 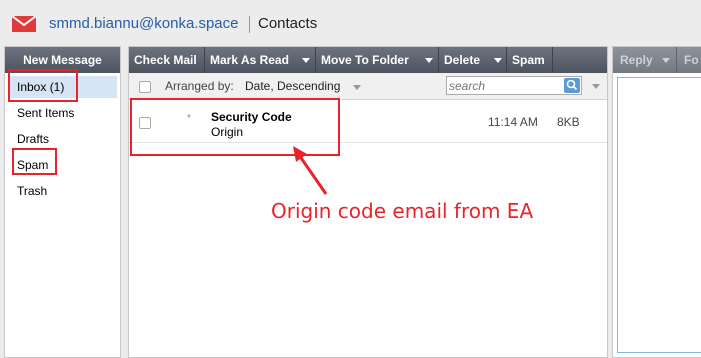 I want to click on delete-button: Delete, so click(x=473, y=60).